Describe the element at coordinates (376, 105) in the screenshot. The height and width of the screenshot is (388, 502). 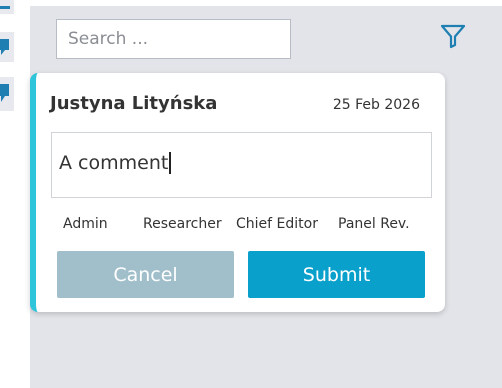
I see `comment-date: 25 Feb 2026` at that location.